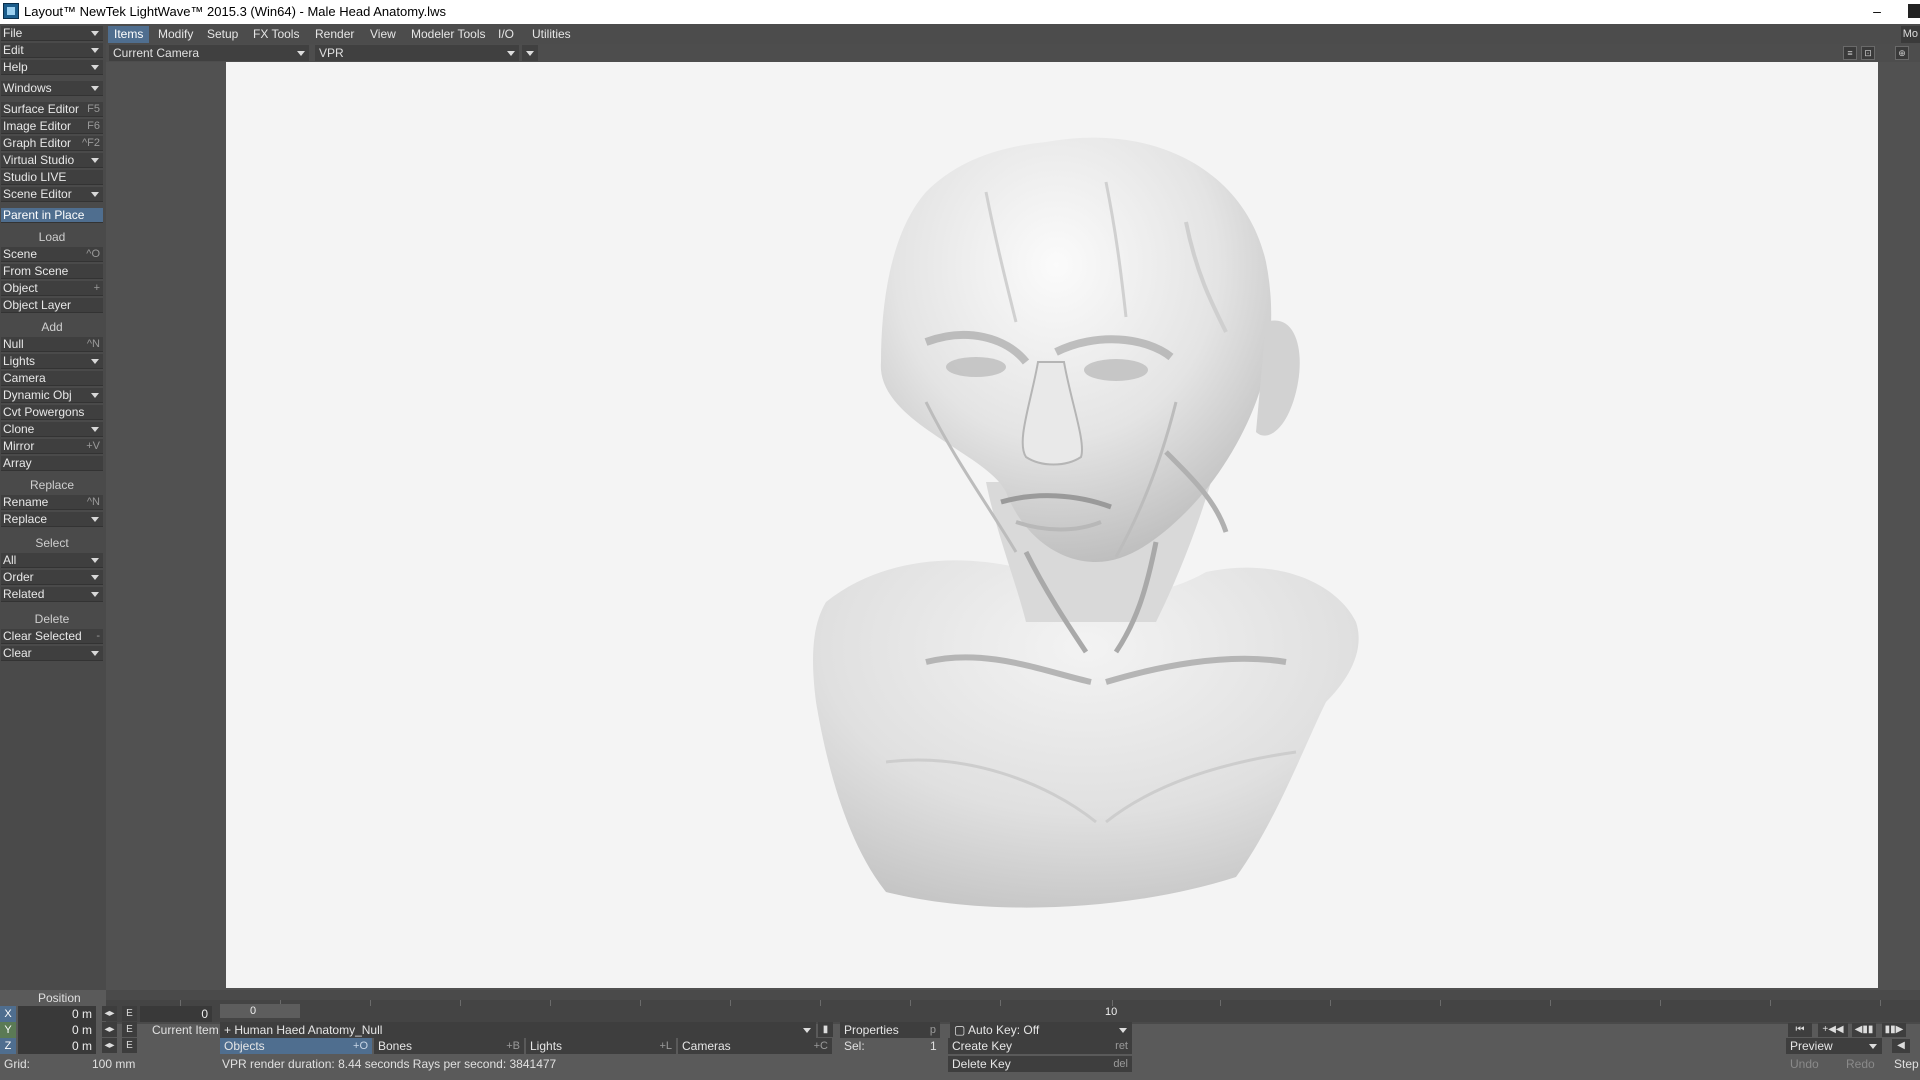 This screenshot has width=1920, height=1080. I want to click on array-button: Array, so click(52, 463).